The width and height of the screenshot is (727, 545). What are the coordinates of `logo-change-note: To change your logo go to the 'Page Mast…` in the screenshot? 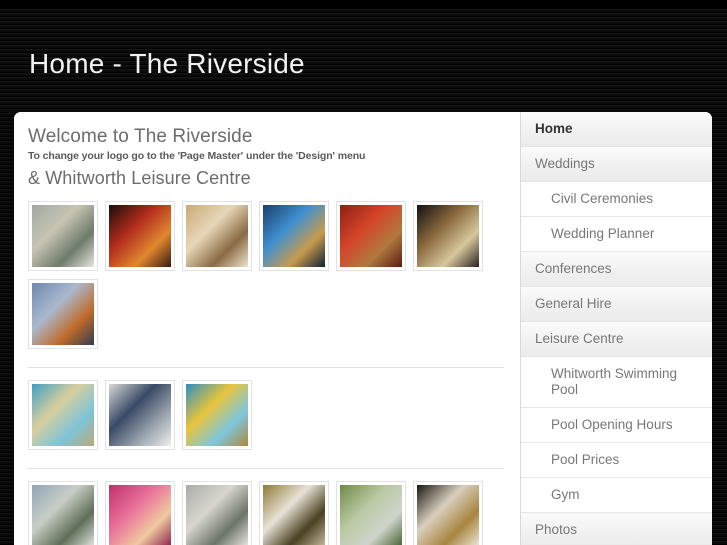 It's located at (197, 156).